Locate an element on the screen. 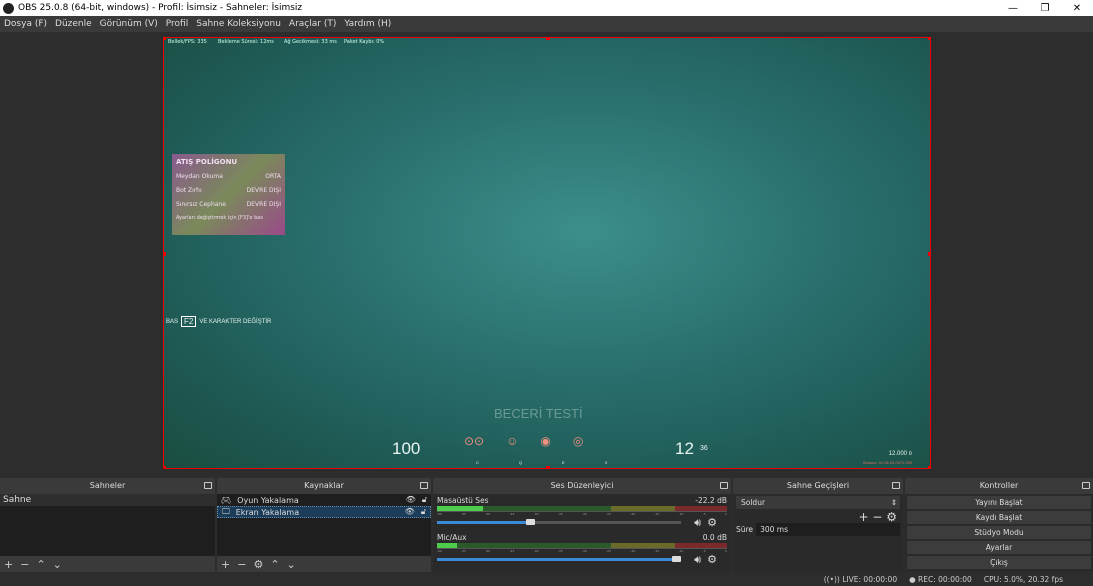 This screenshot has height=586, width=1093. scale-tick: -50 is located at coordinates (488, 551).